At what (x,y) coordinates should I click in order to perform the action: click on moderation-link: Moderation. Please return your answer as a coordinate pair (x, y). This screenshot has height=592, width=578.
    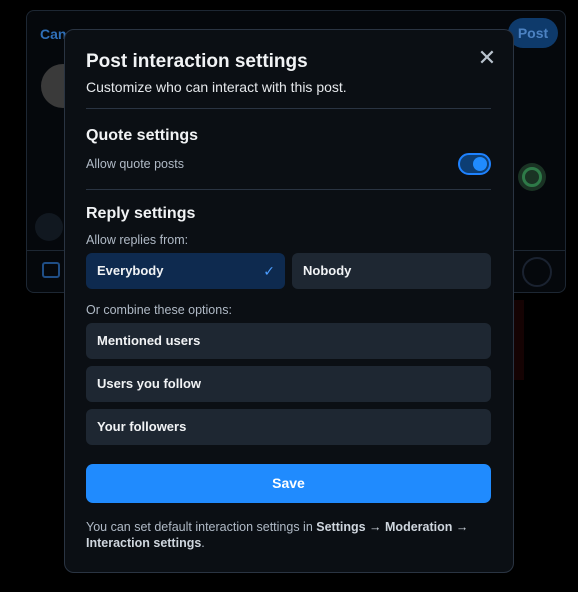
    Looking at the image, I should click on (418, 527).